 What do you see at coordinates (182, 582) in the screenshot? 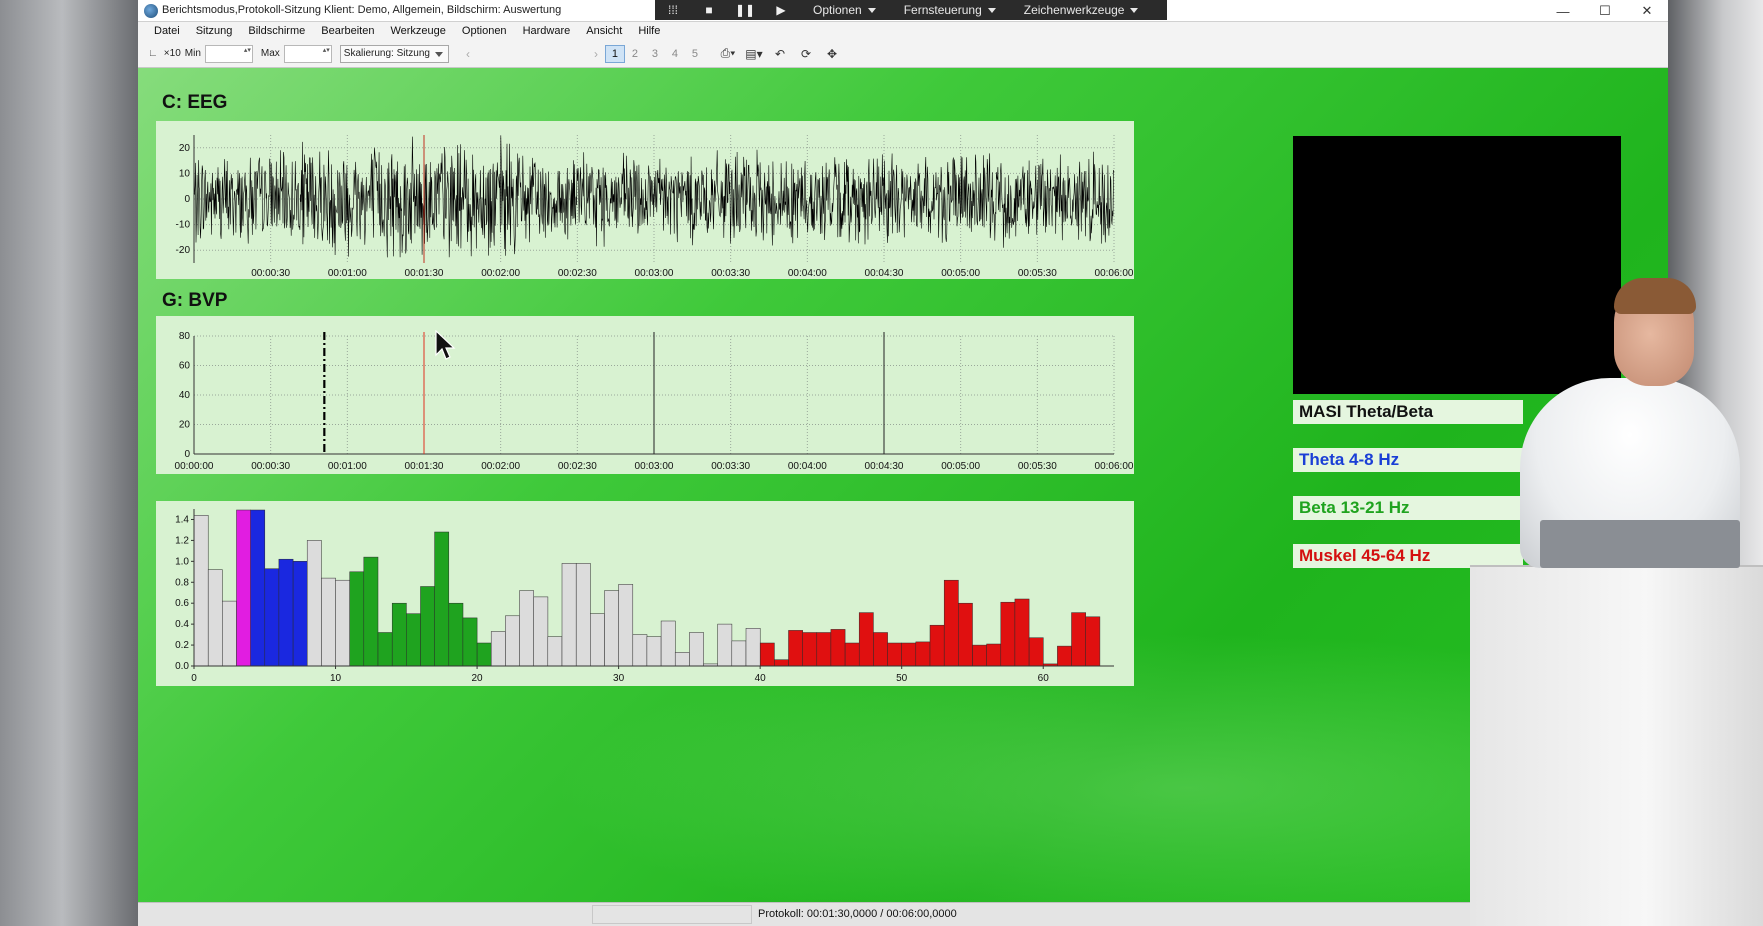
I see `spectrum-ytick-label: 0.8` at bounding box center [182, 582].